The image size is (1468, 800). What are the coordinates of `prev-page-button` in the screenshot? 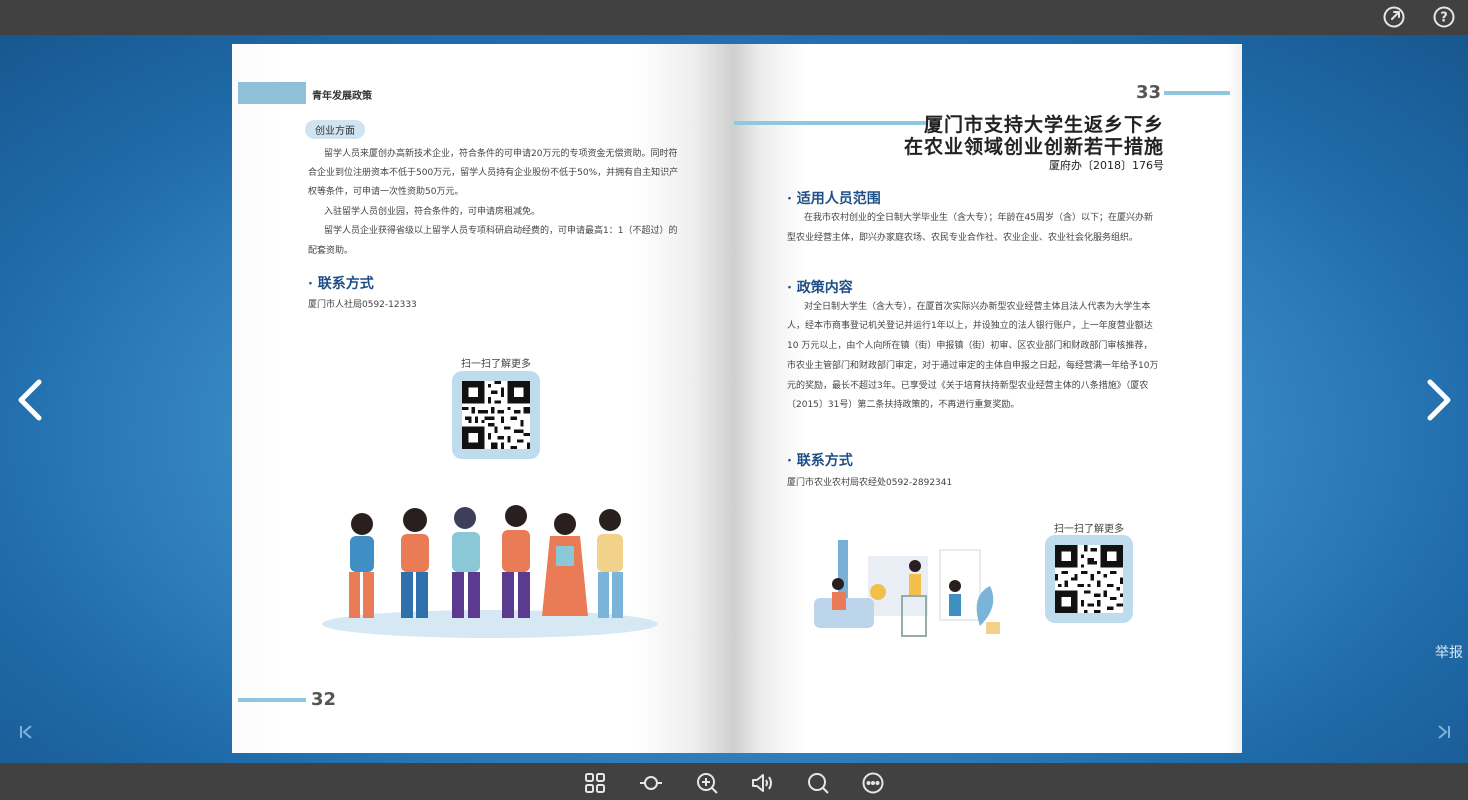 It's located at (30, 400).